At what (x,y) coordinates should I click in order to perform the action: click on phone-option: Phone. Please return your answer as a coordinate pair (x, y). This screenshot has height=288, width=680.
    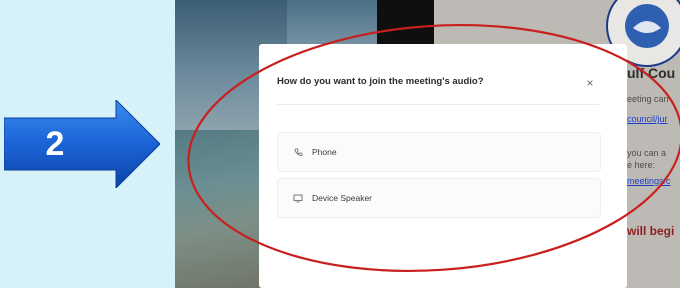
    Looking at the image, I should click on (439, 152).